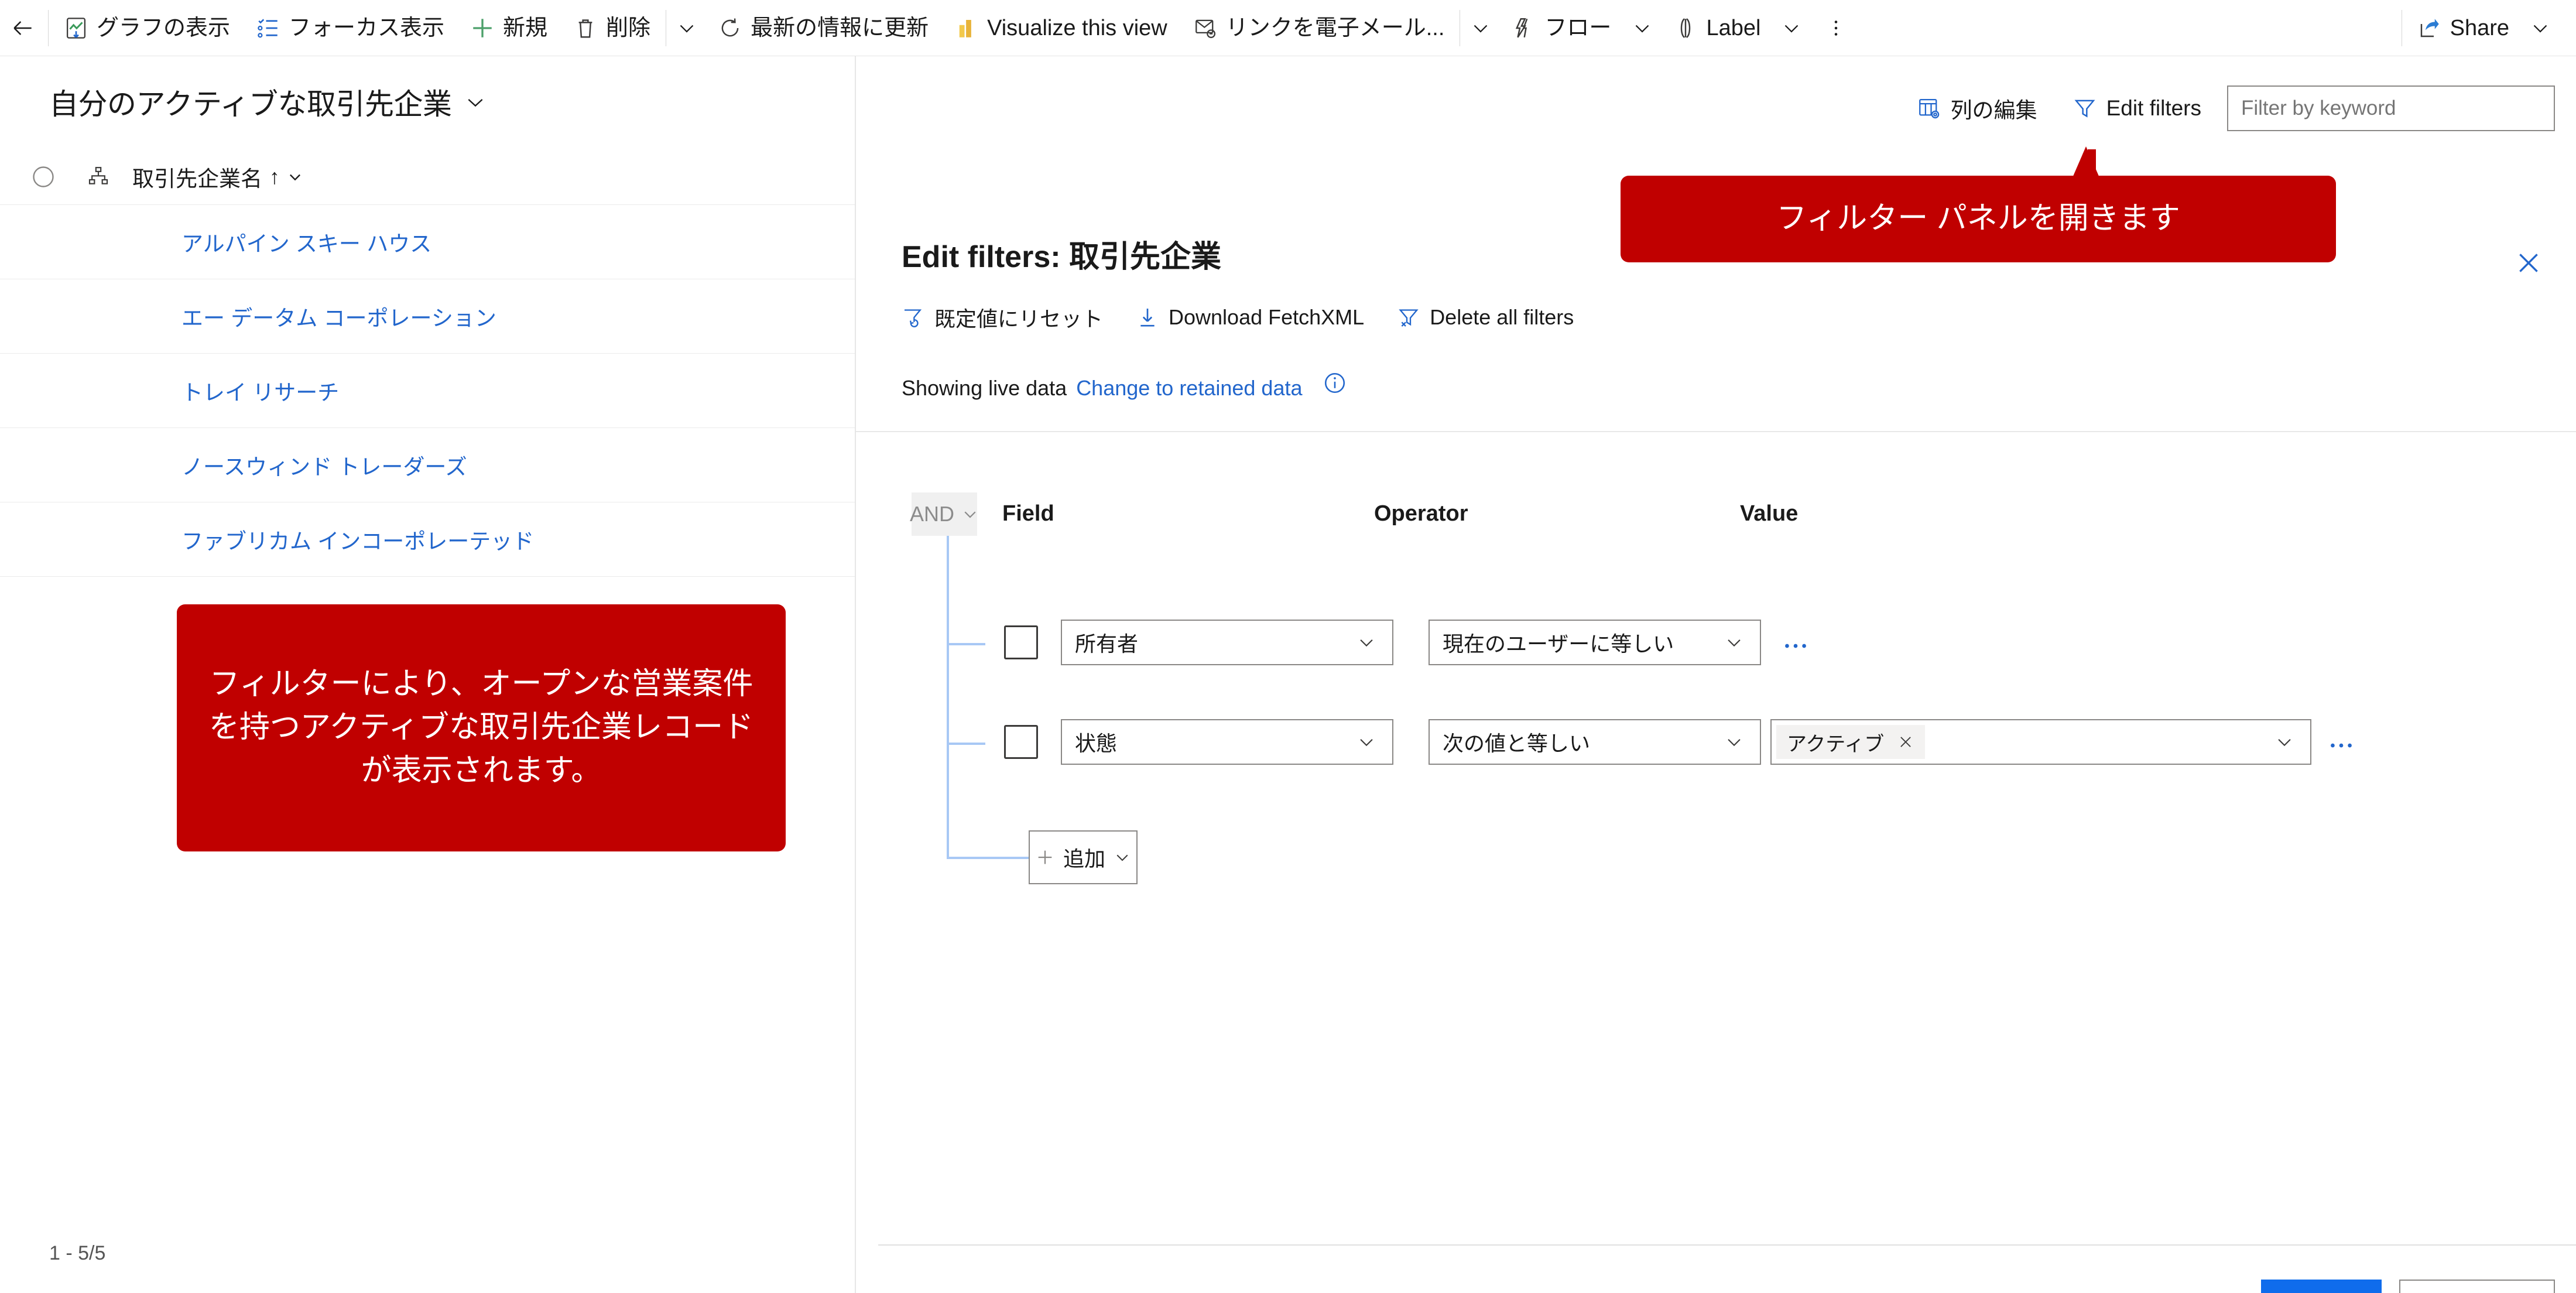 The width and height of the screenshot is (2576, 1293). What do you see at coordinates (1045, 857) in the screenshot?
I see `plus-icon` at bounding box center [1045, 857].